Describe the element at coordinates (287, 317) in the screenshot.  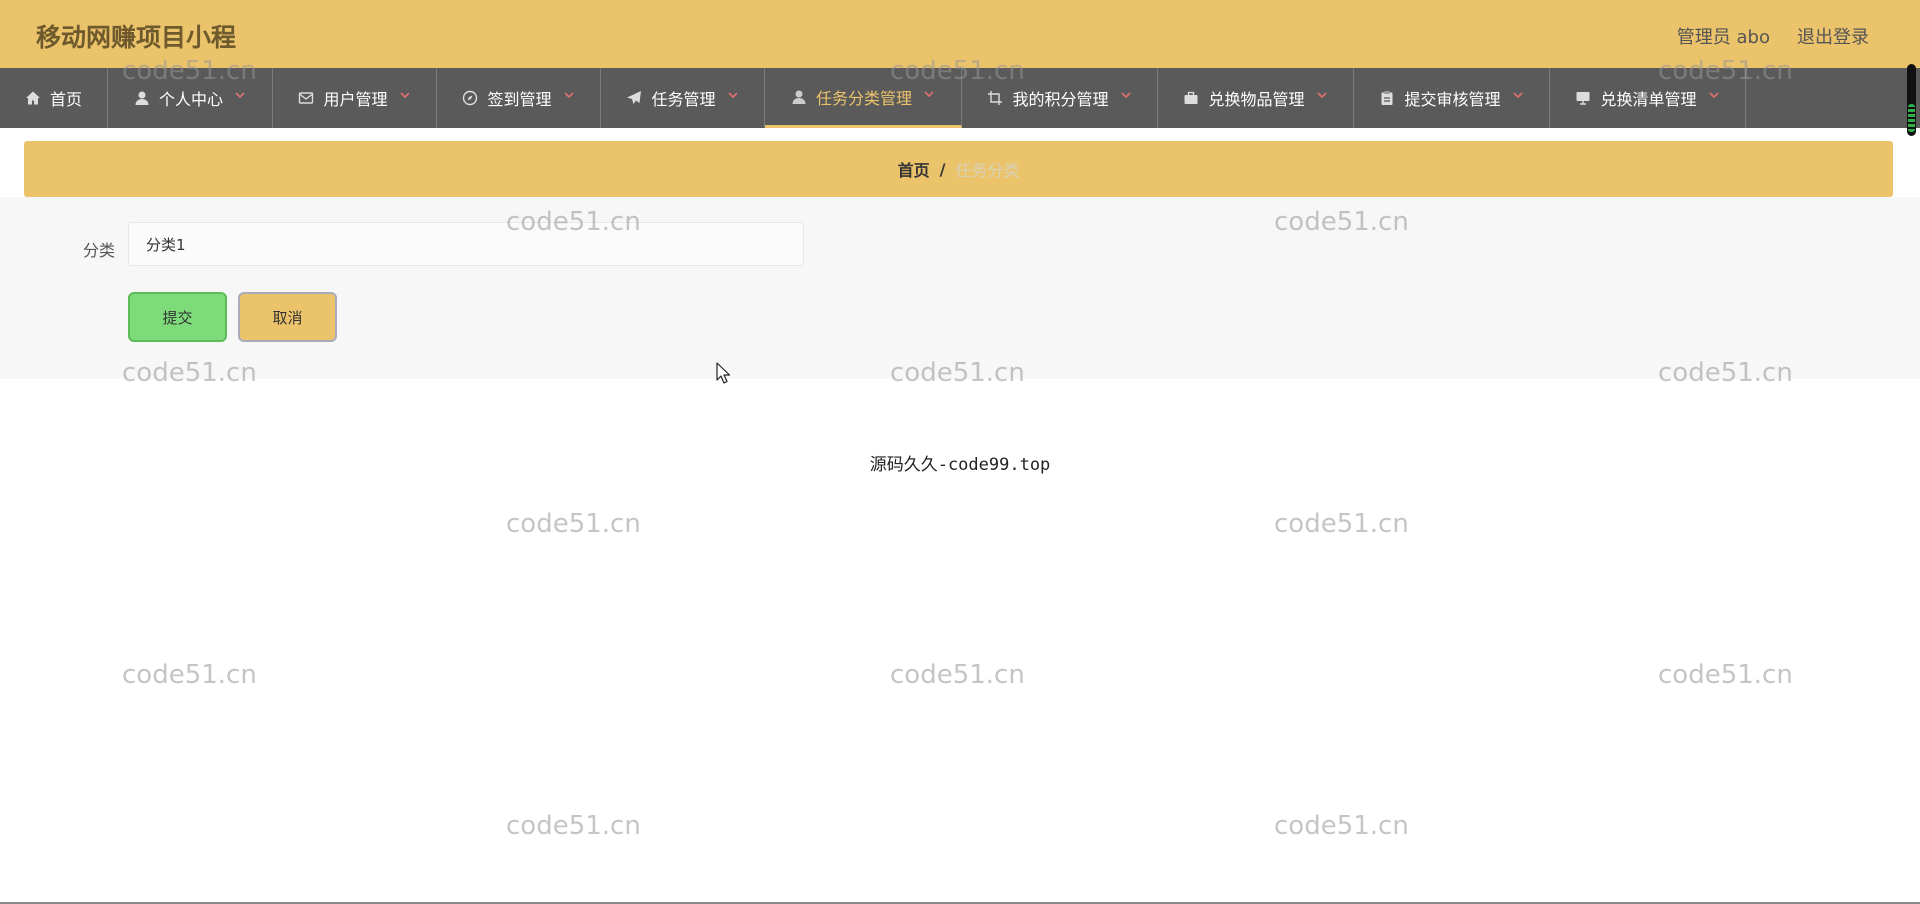
I see `cancel-button: 取消` at that location.